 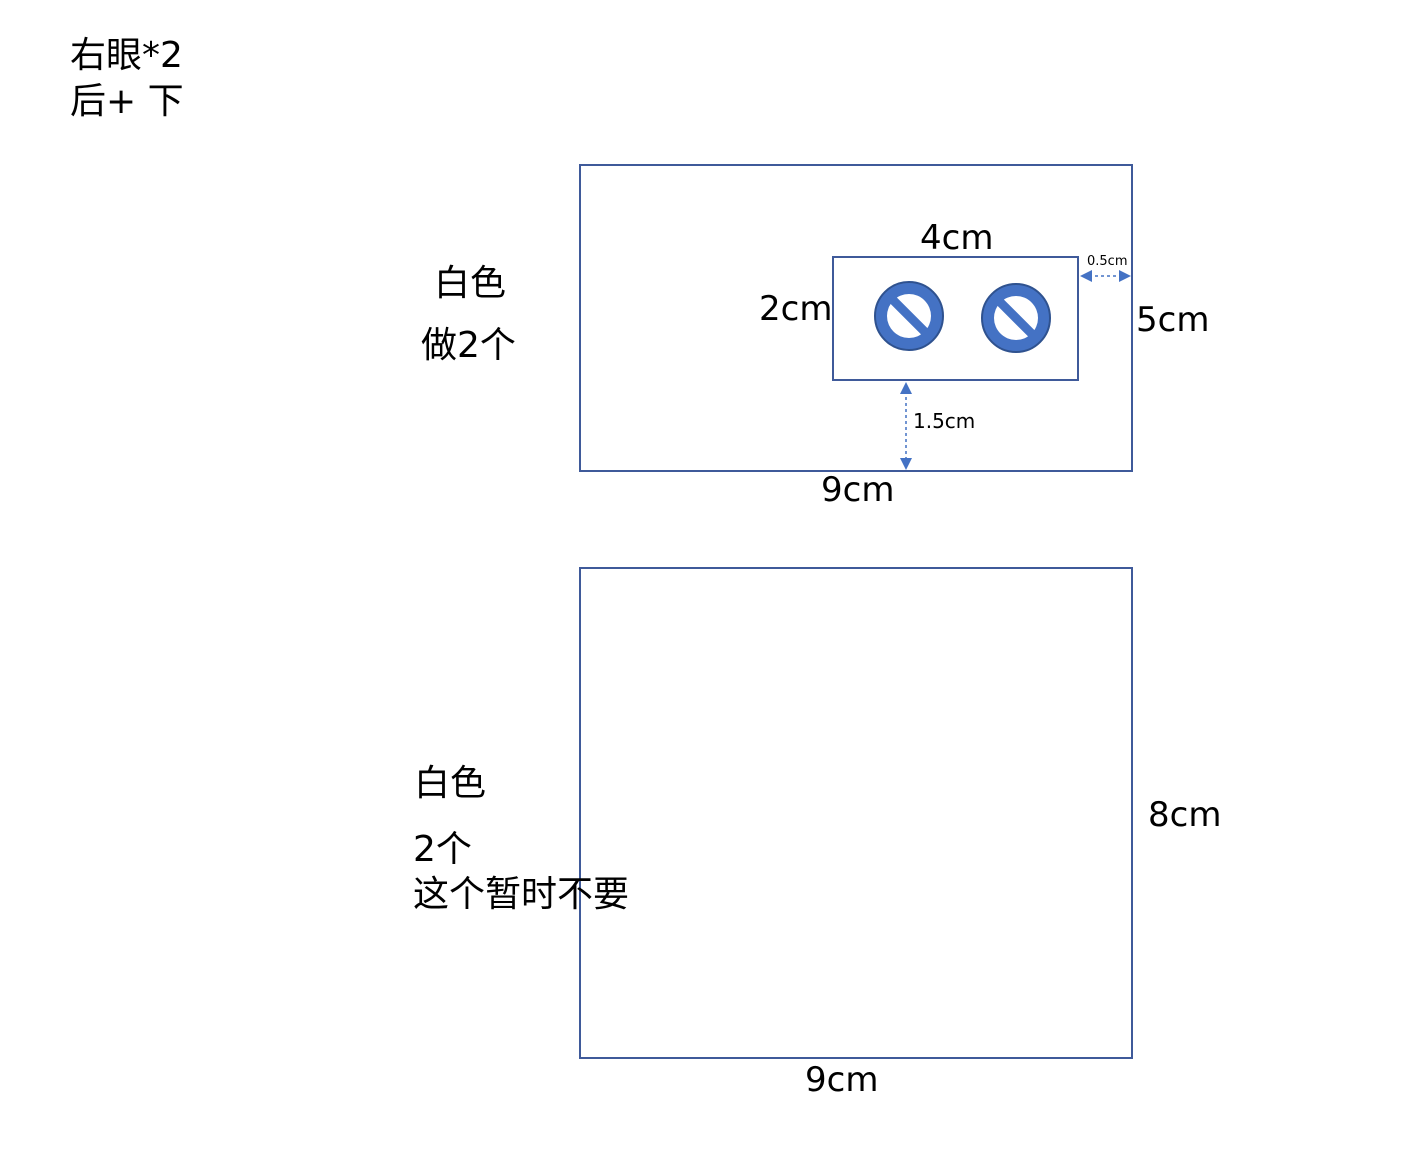 What do you see at coordinates (450, 783) in the screenshot?
I see `bottom-panel-color-label: 白色` at bounding box center [450, 783].